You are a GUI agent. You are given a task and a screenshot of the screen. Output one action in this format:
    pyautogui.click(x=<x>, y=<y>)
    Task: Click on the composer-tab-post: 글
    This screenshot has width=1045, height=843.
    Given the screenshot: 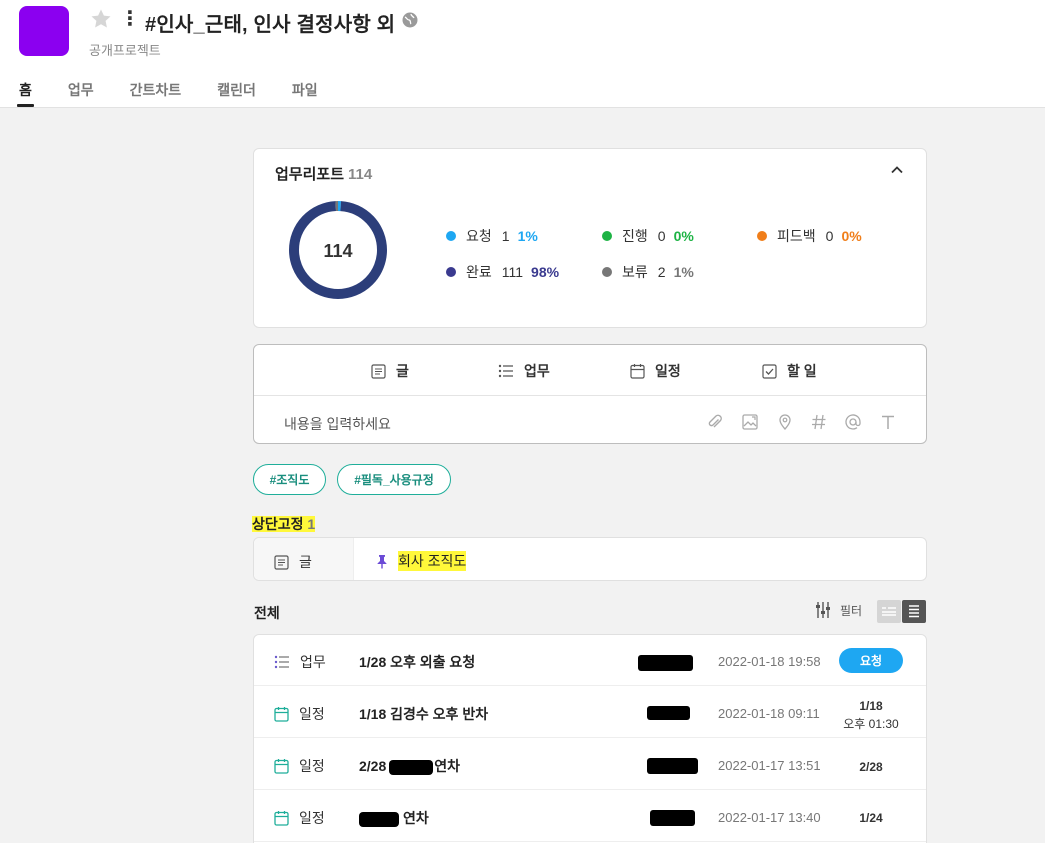 What is the action you would take?
    pyautogui.click(x=390, y=371)
    